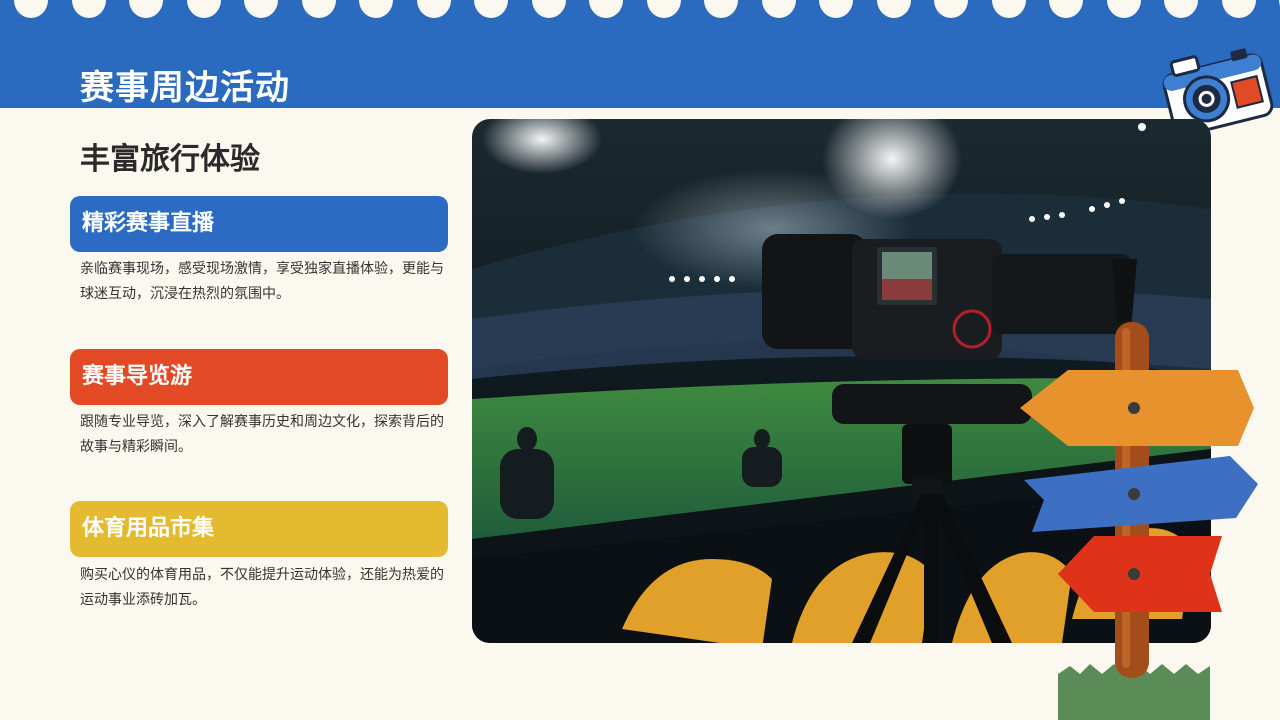 The height and width of the screenshot is (720, 1280). Describe the element at coordinates (640, 11) in the screenshot. I see `scalloped-edge` at that location.